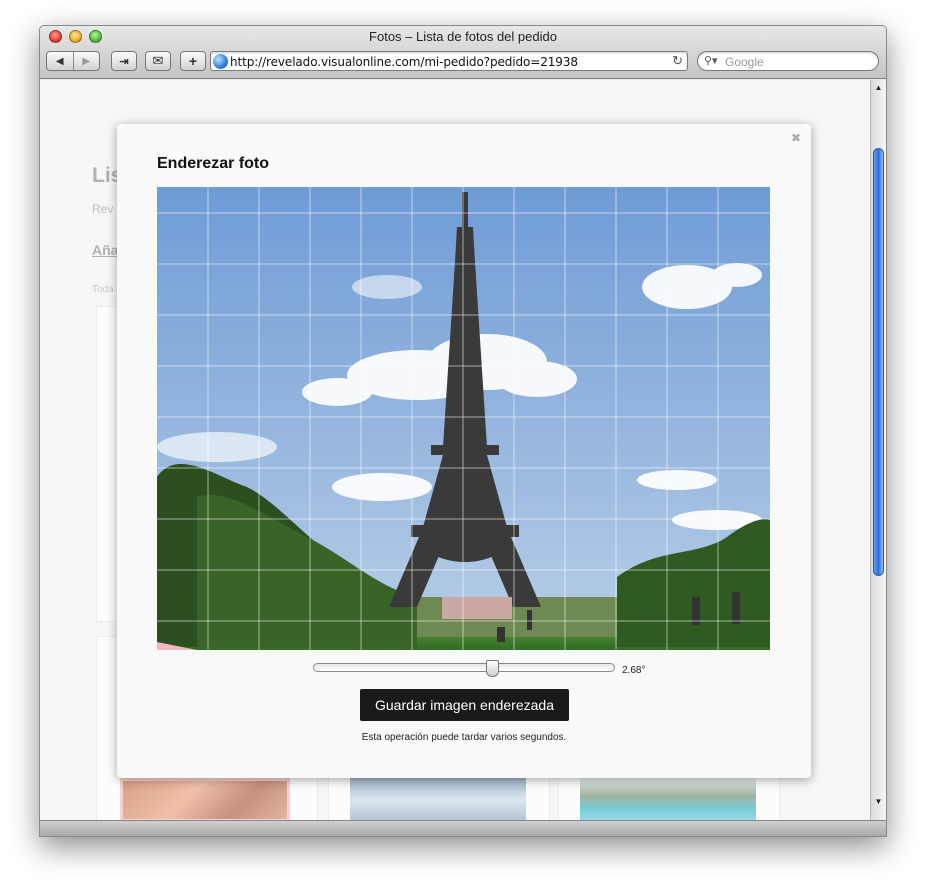 This screenshot has height=892, width=927. What do you see at coordinates (464, 668) in the screenshot?
I see `rotation-slider` at bounding box center [464, 668].